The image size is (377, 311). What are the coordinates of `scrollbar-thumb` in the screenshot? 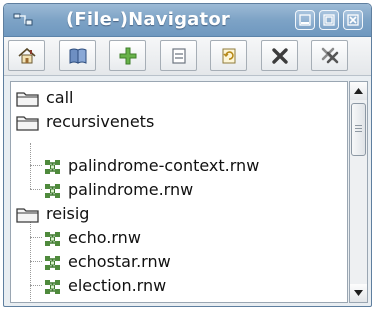 It's located at (358, 129).